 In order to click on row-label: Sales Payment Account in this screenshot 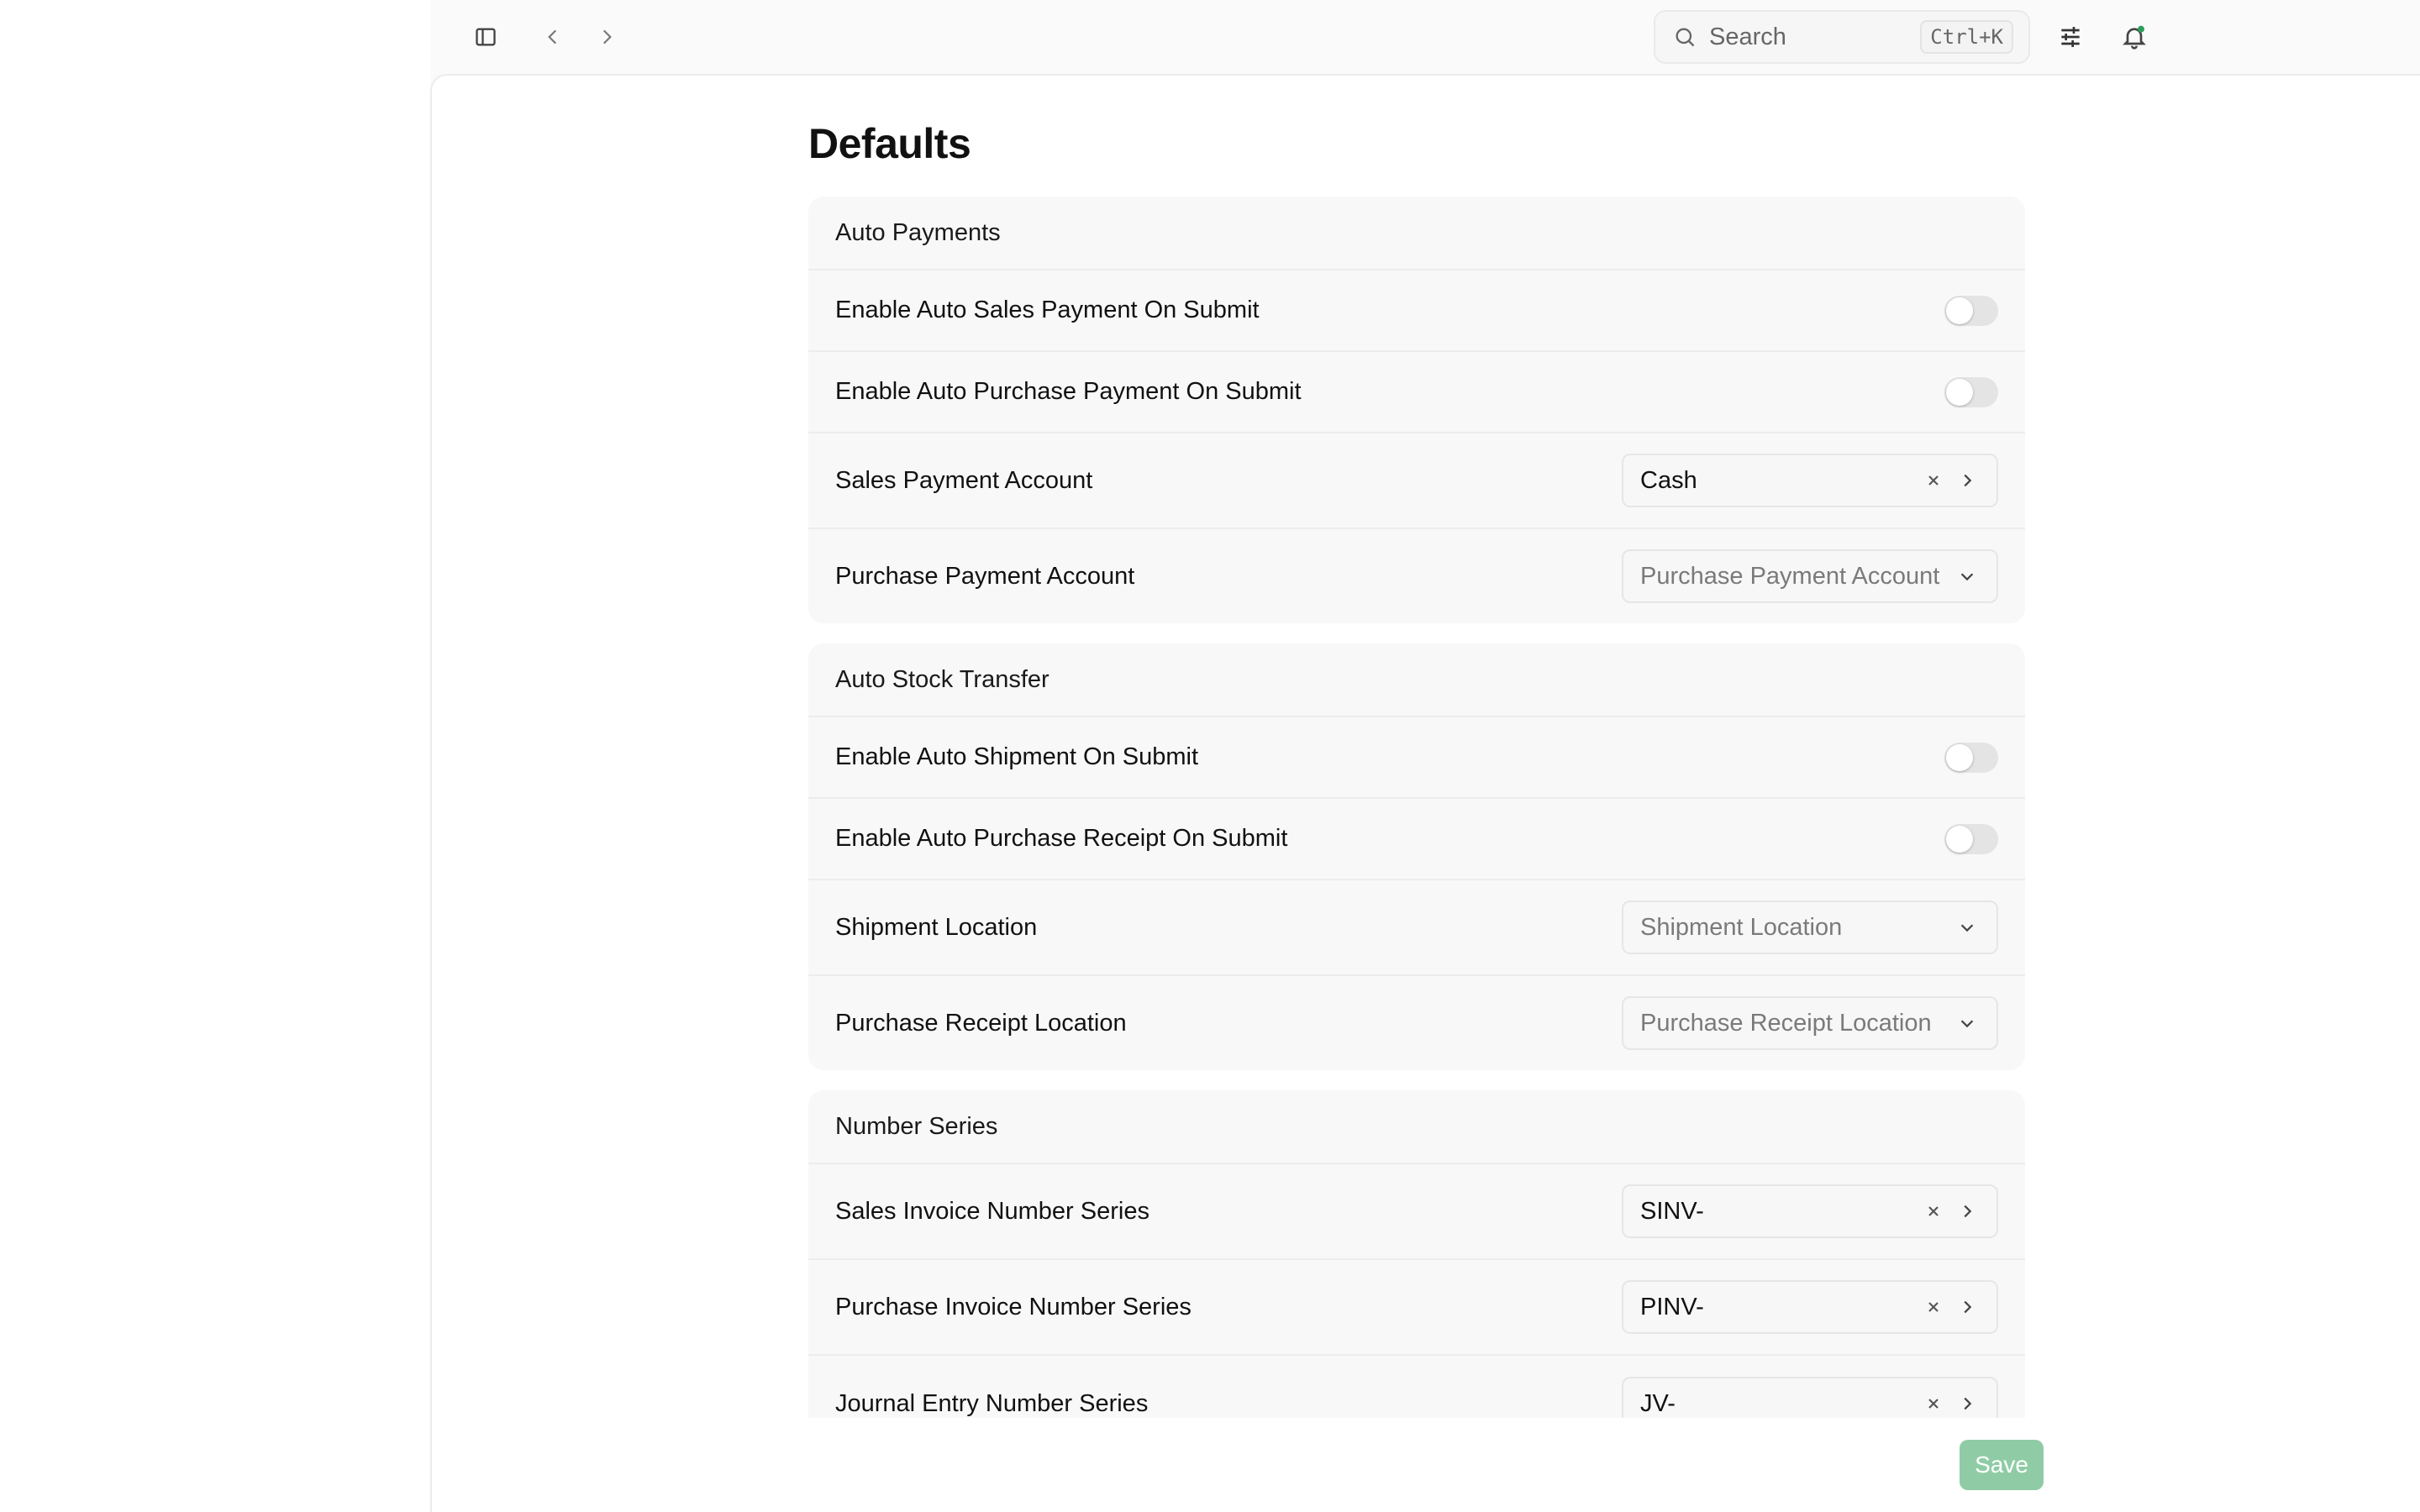, I will do `click(964, 480)`.